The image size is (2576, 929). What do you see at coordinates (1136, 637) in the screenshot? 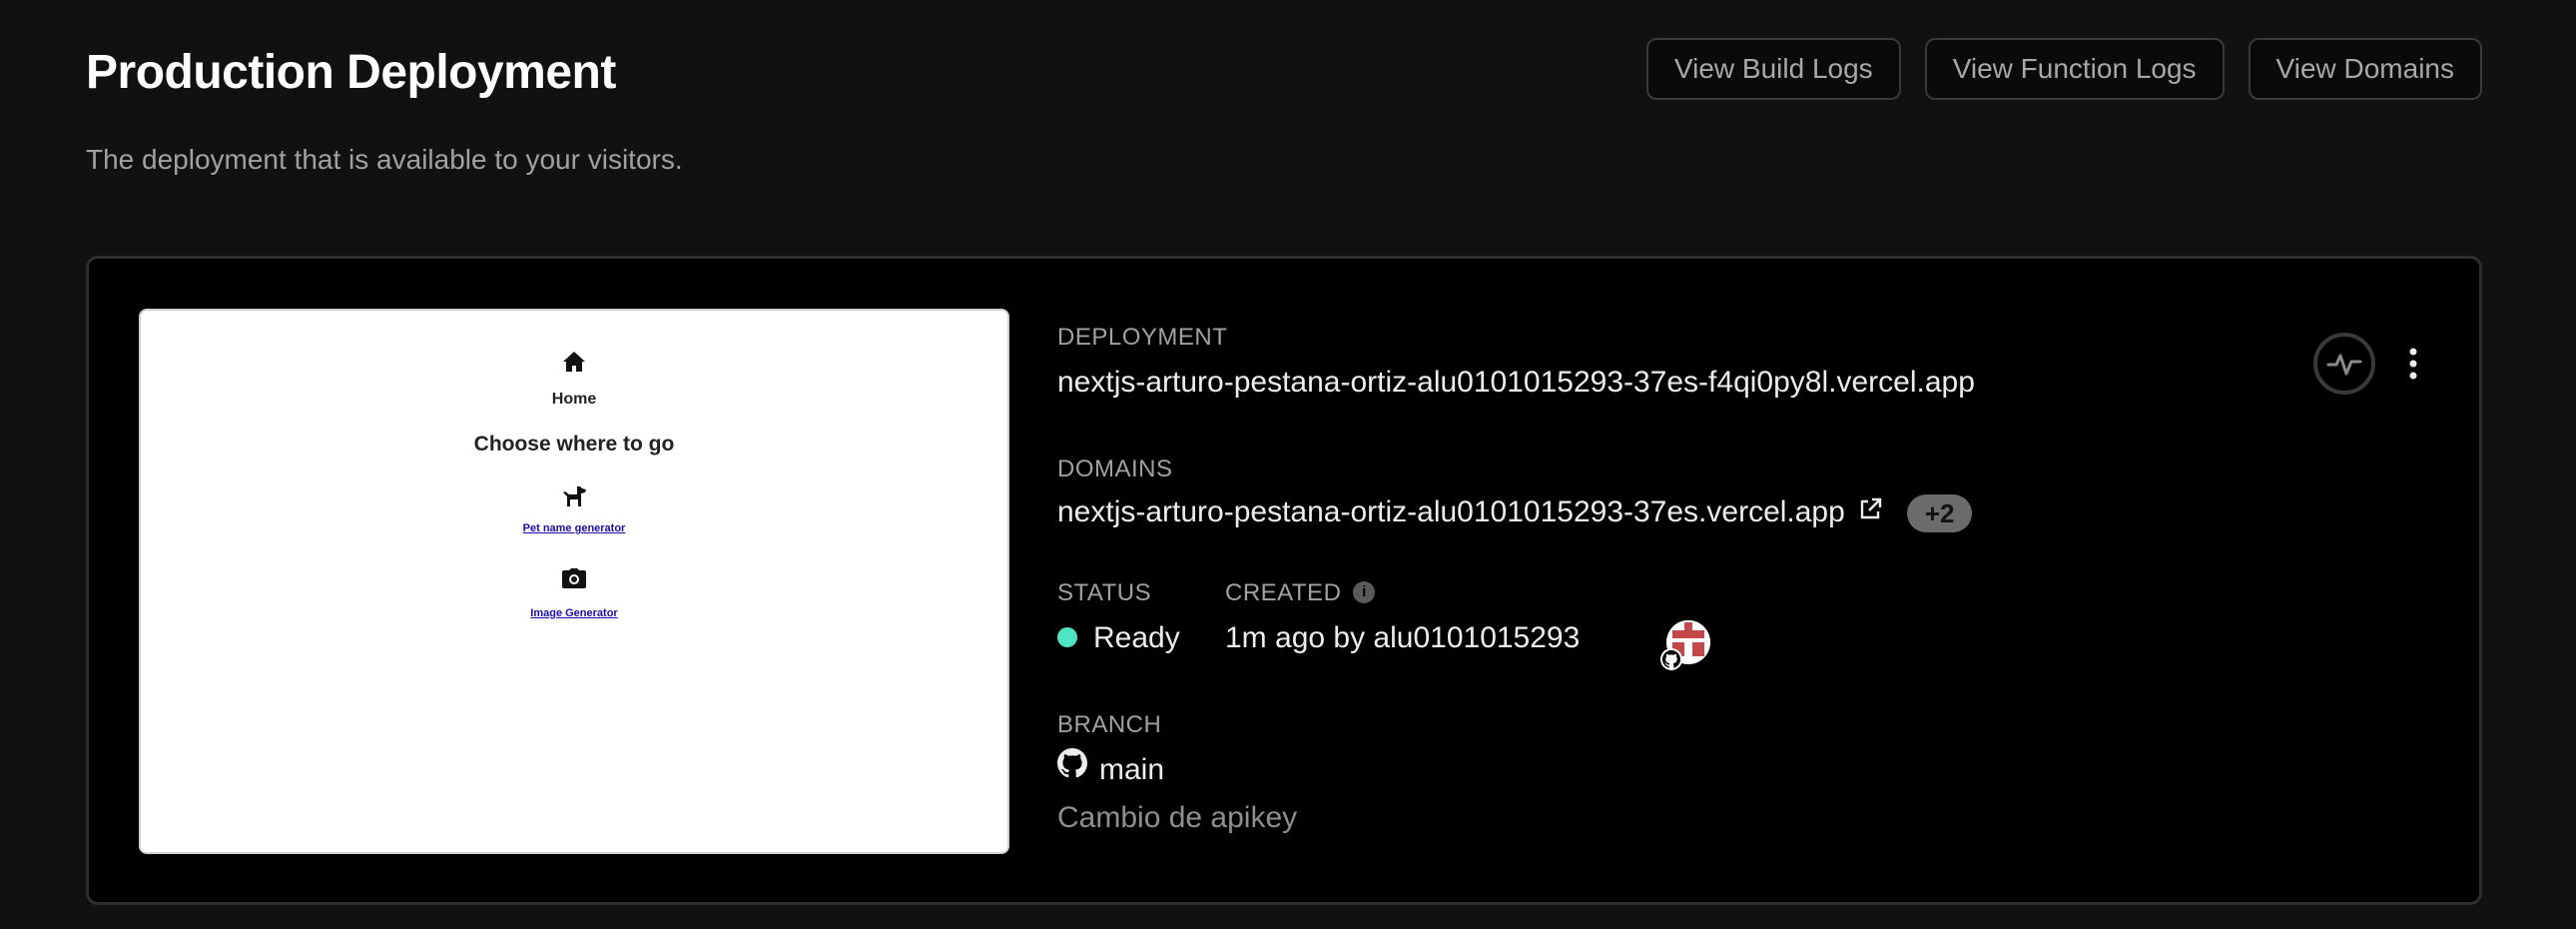
I see `status-value: Ready` at bounding box center [1136, 637].